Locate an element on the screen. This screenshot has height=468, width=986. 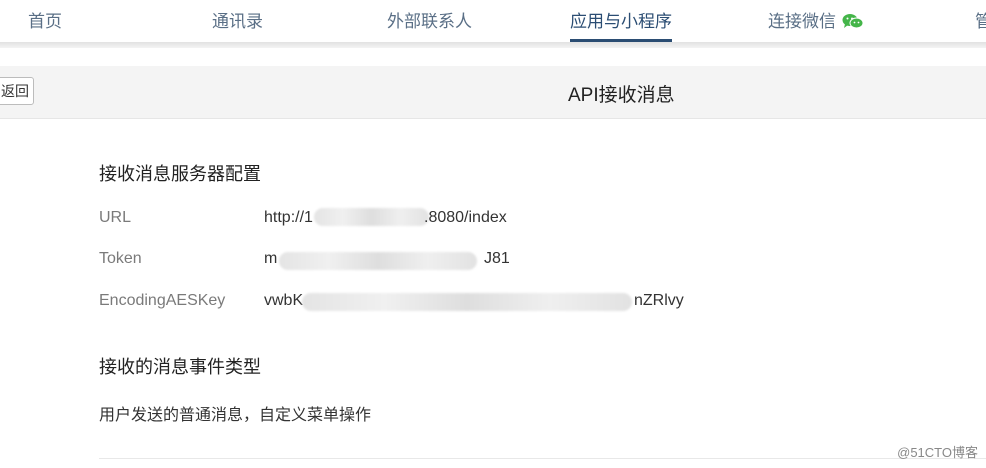
nav-item-contacts: 通讯录 is located at coordinates (237, 24).